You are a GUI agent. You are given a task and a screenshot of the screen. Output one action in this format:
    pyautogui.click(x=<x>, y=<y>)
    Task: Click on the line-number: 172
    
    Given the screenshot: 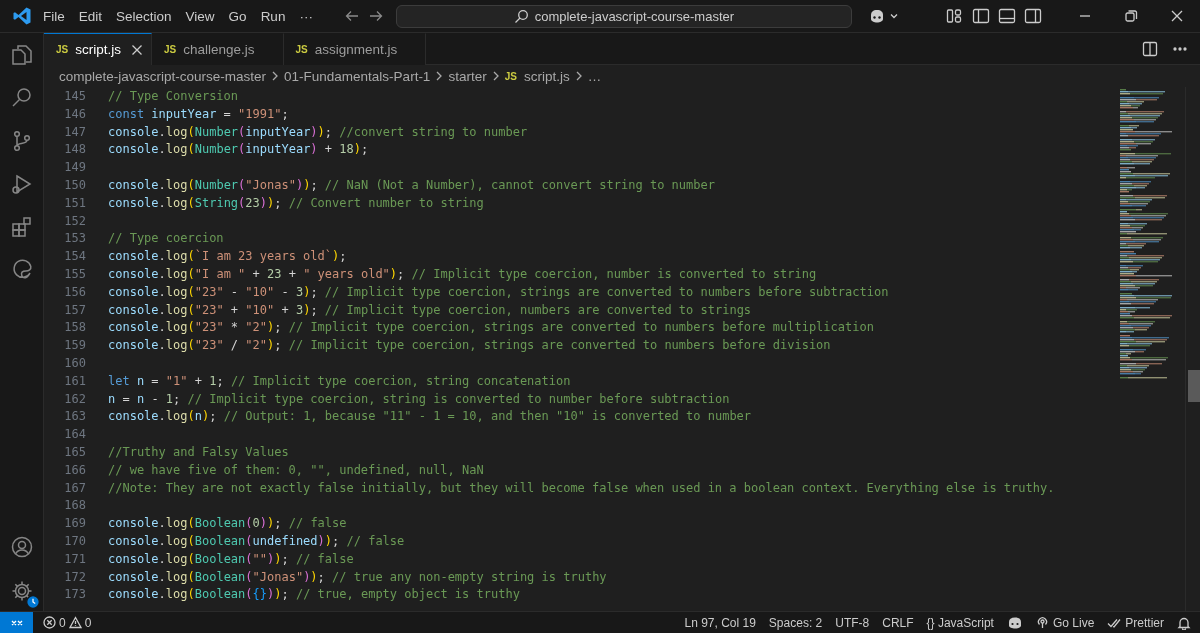 What is the action you would take?
    pyautogui.click(x=74, y=577)
    